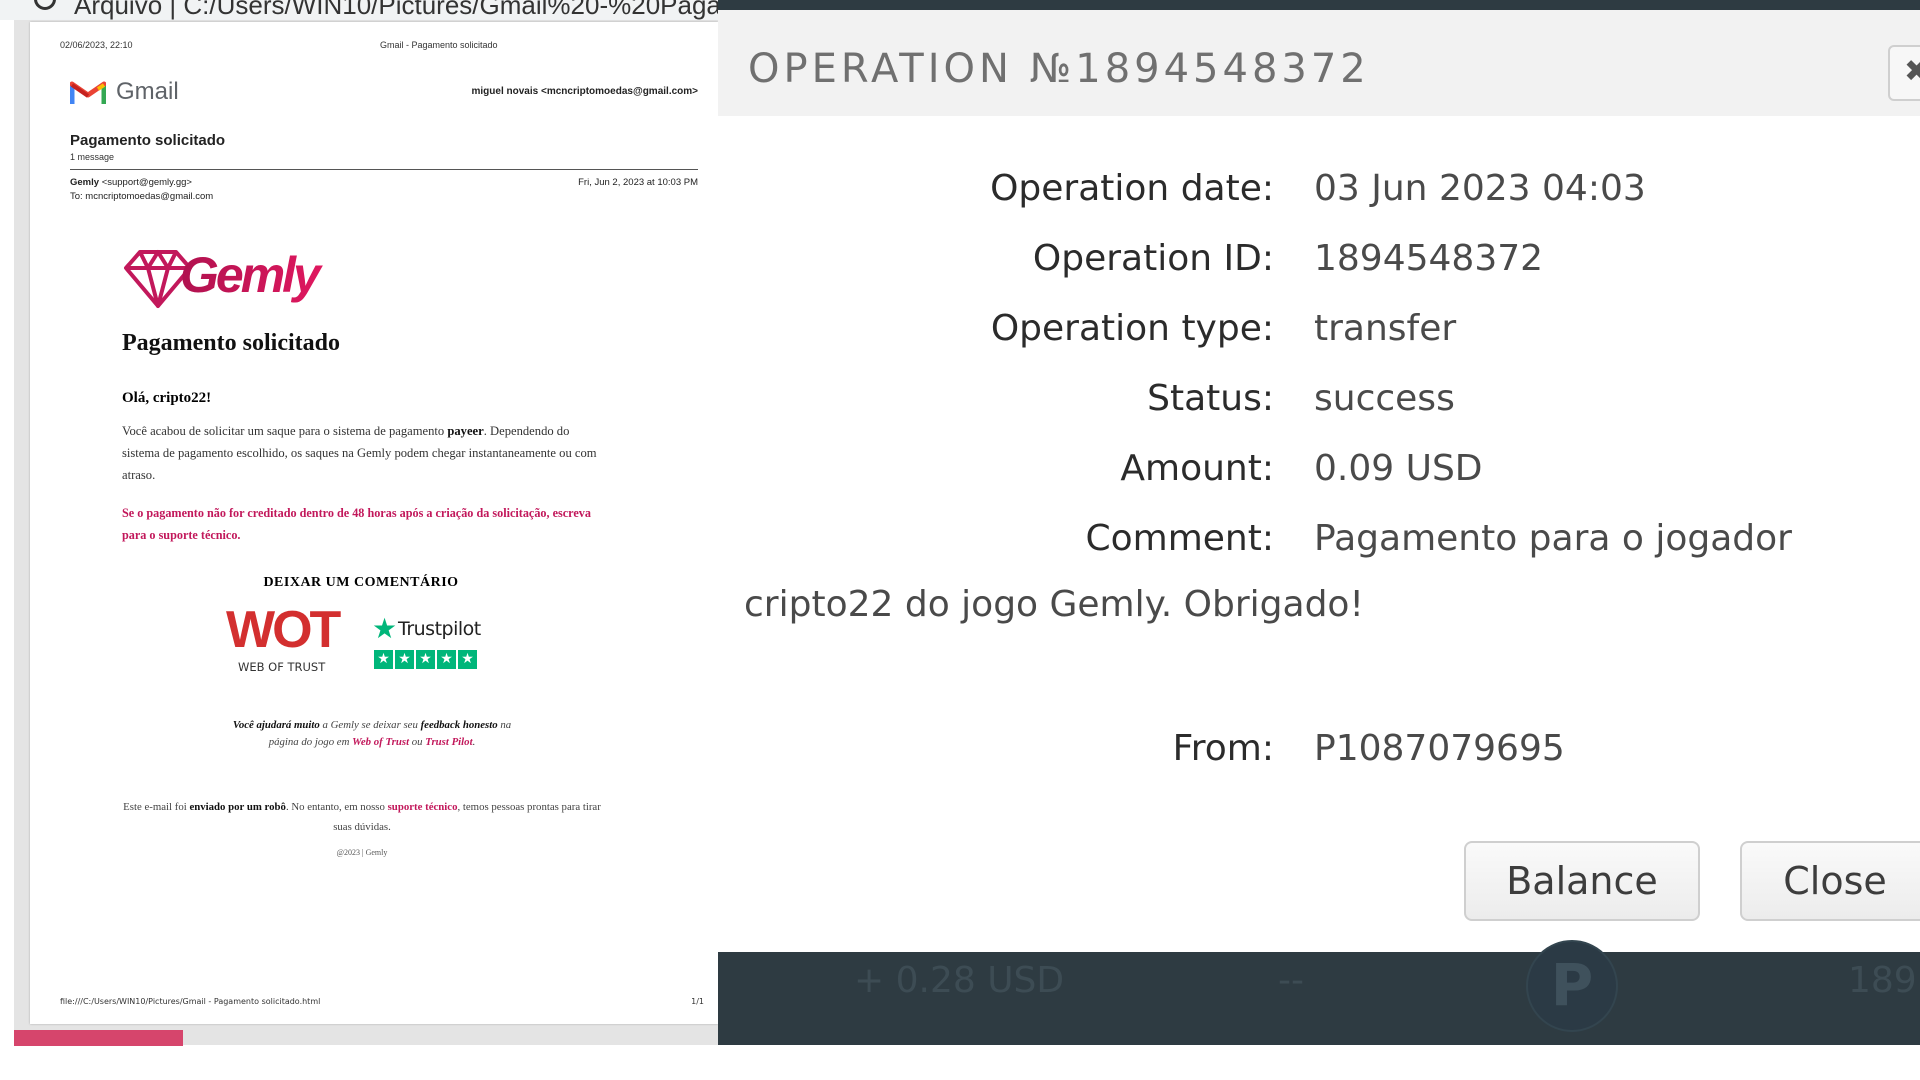 This screenshot has height=1080, width=1920. What do you see at coordinates (96, 45) in the screenshot?
I see `print-date: 02/06/2023, 22:10` at bounding box center [96, 45].